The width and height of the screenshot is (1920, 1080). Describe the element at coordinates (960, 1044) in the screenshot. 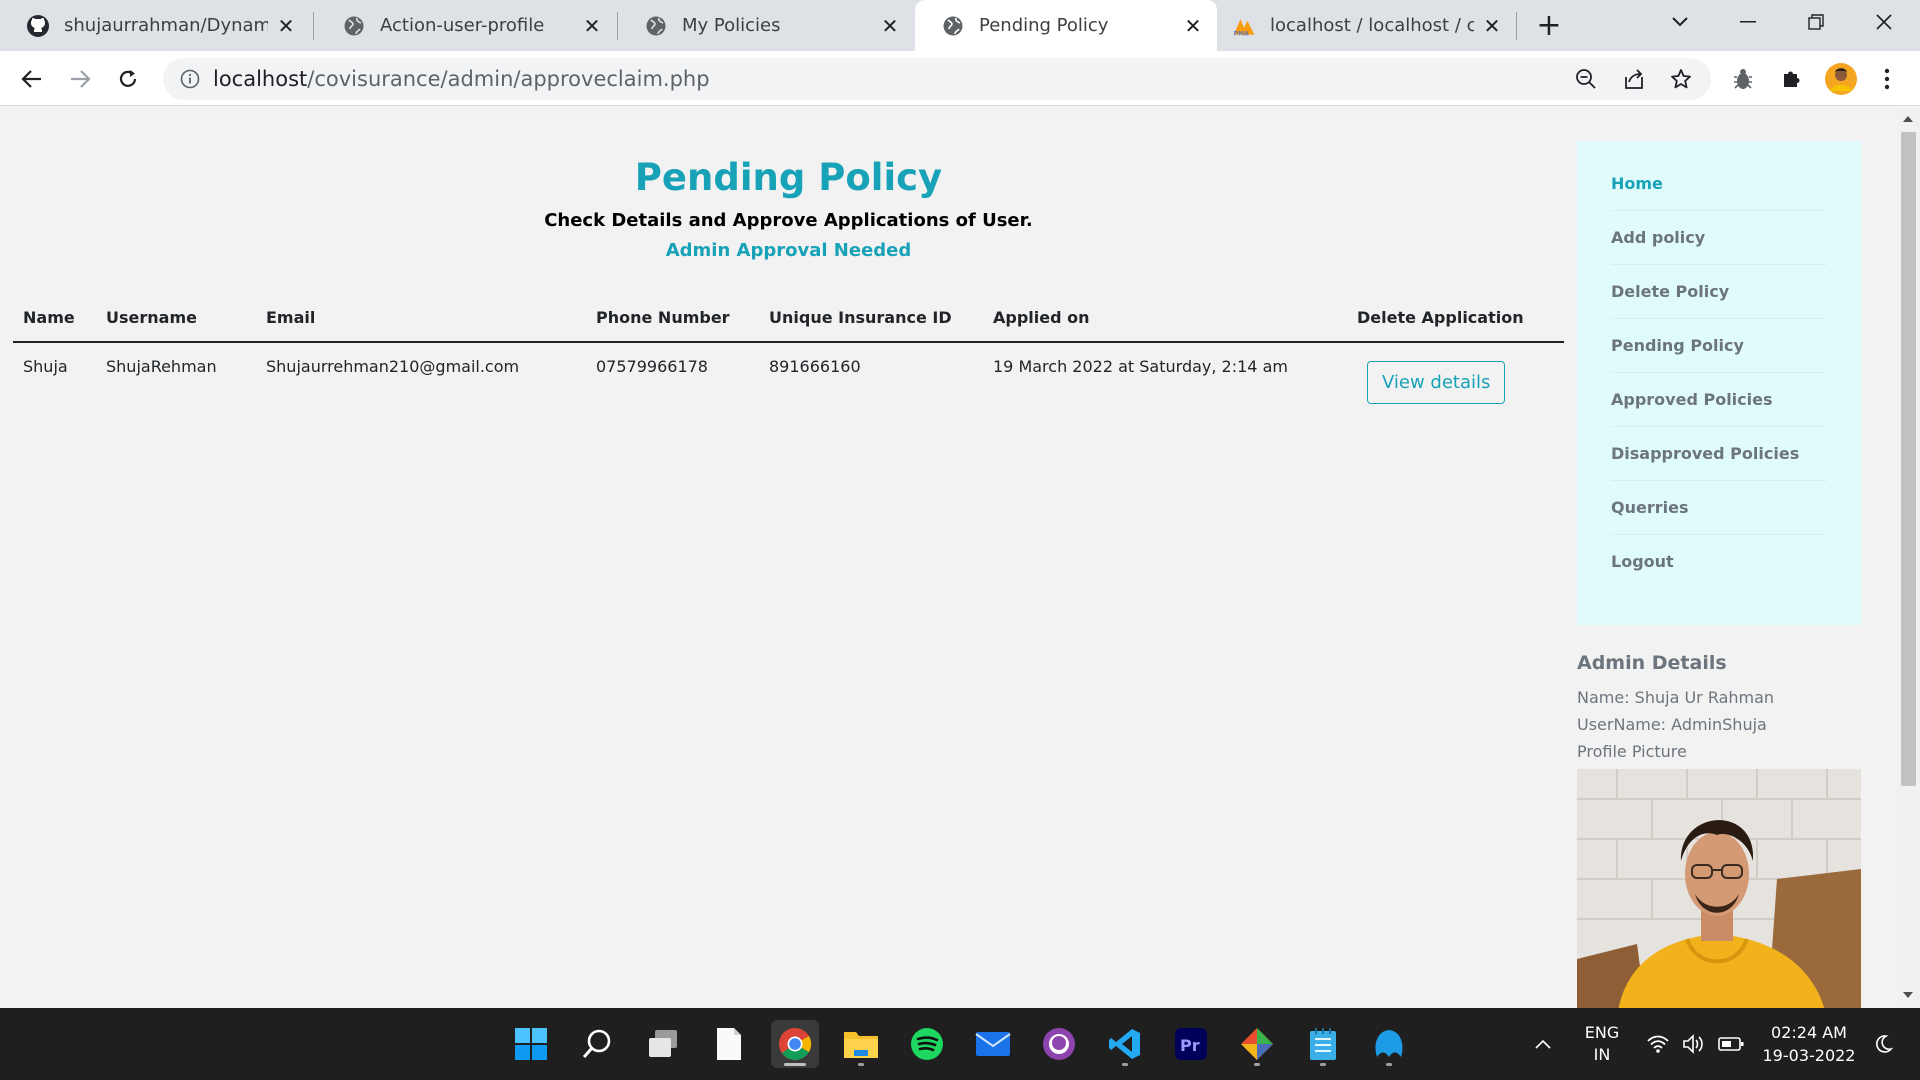

I see `windows-taskbar: Pr ENG IN 02:24 AM 19-03-2022` at that location.